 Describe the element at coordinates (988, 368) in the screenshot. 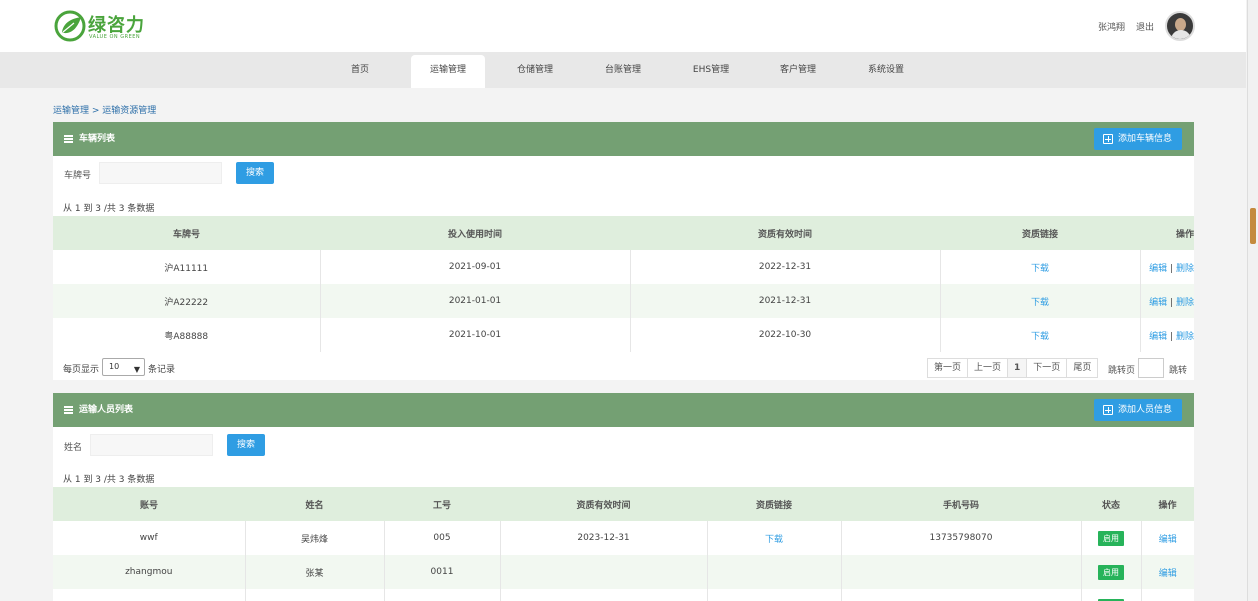

I see `prev-page-button: 上一页` at that location.